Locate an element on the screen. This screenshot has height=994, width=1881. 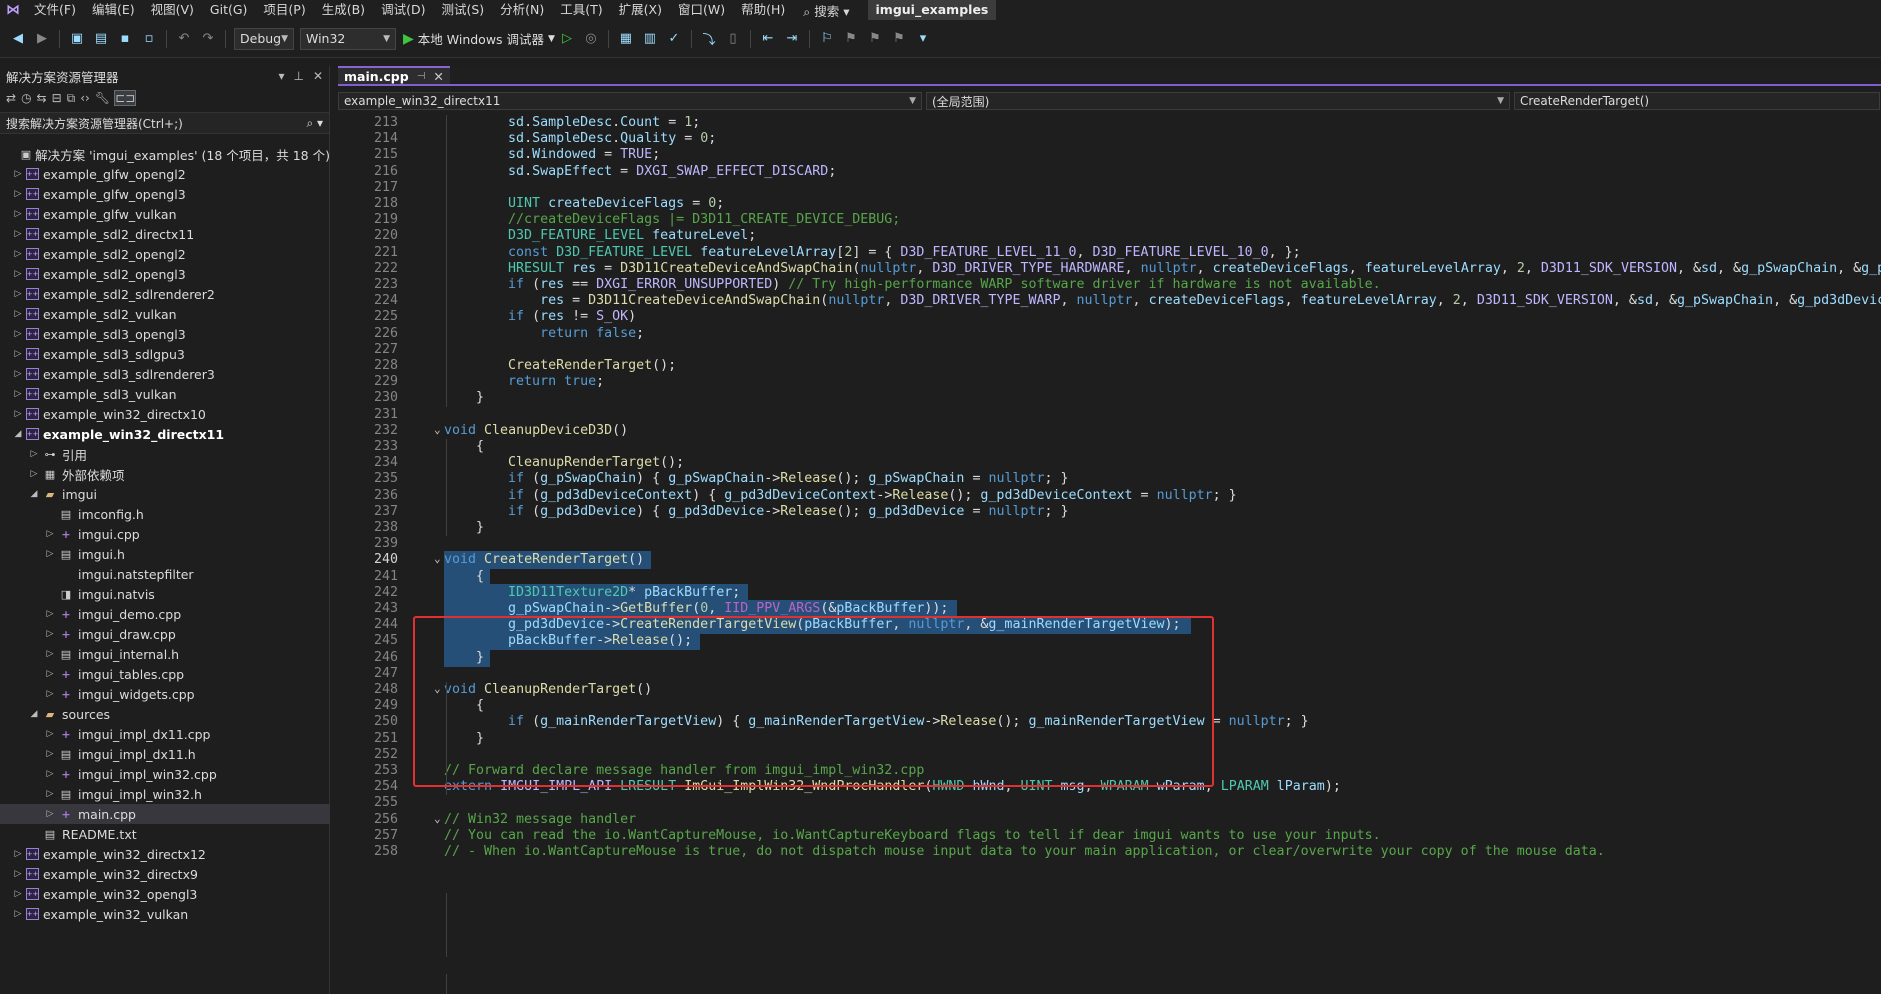
menu-item: 项目(P) is located at coordinates (284, 10).